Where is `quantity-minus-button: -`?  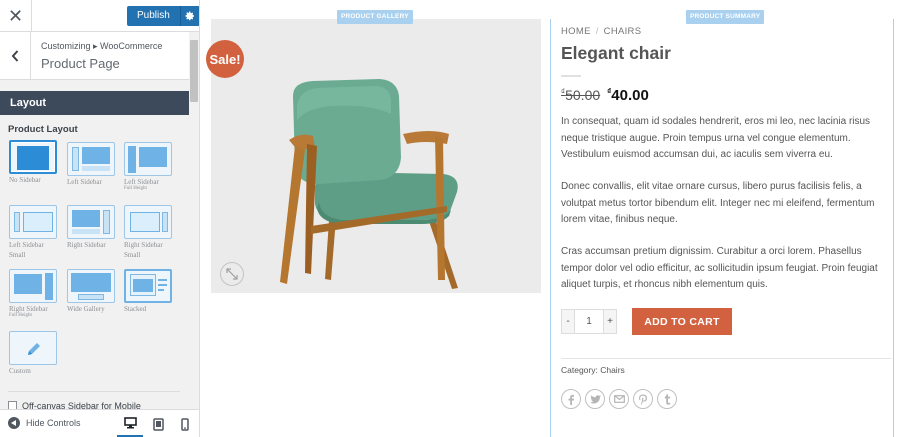 quantity-minus-button: - is located at coordinates (568, 321).